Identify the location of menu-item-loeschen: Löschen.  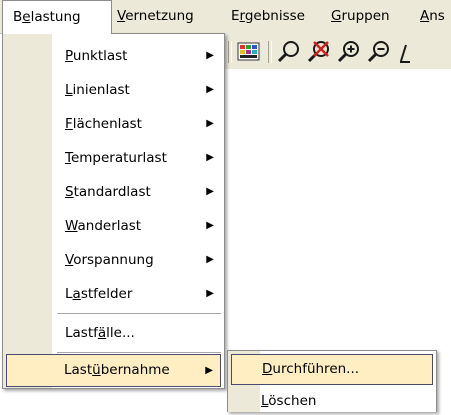
(332, 401).